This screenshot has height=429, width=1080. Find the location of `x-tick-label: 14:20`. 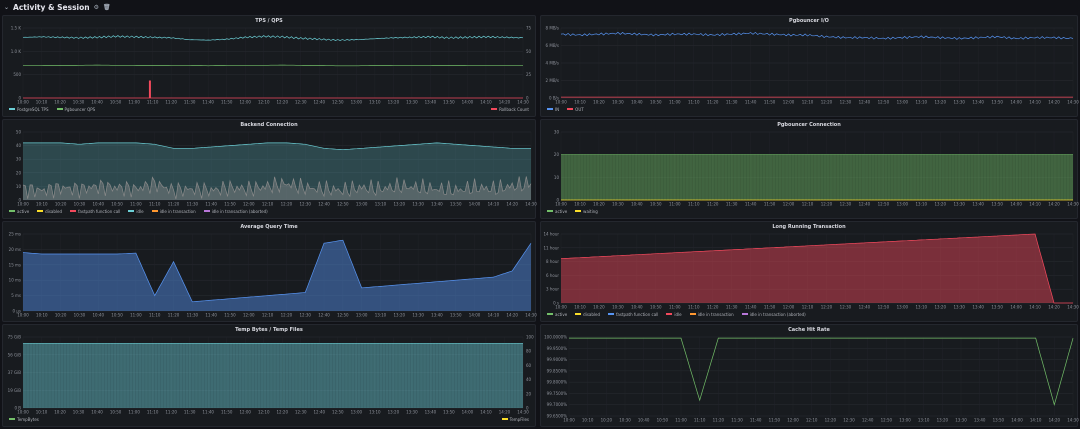

x-tick-label: 14:20 is located at coordinates (505, 102).